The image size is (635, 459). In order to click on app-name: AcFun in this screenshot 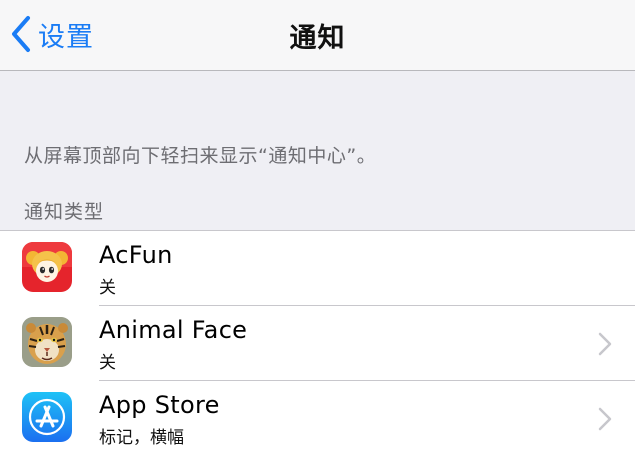, I will do `click(136, 255)`.